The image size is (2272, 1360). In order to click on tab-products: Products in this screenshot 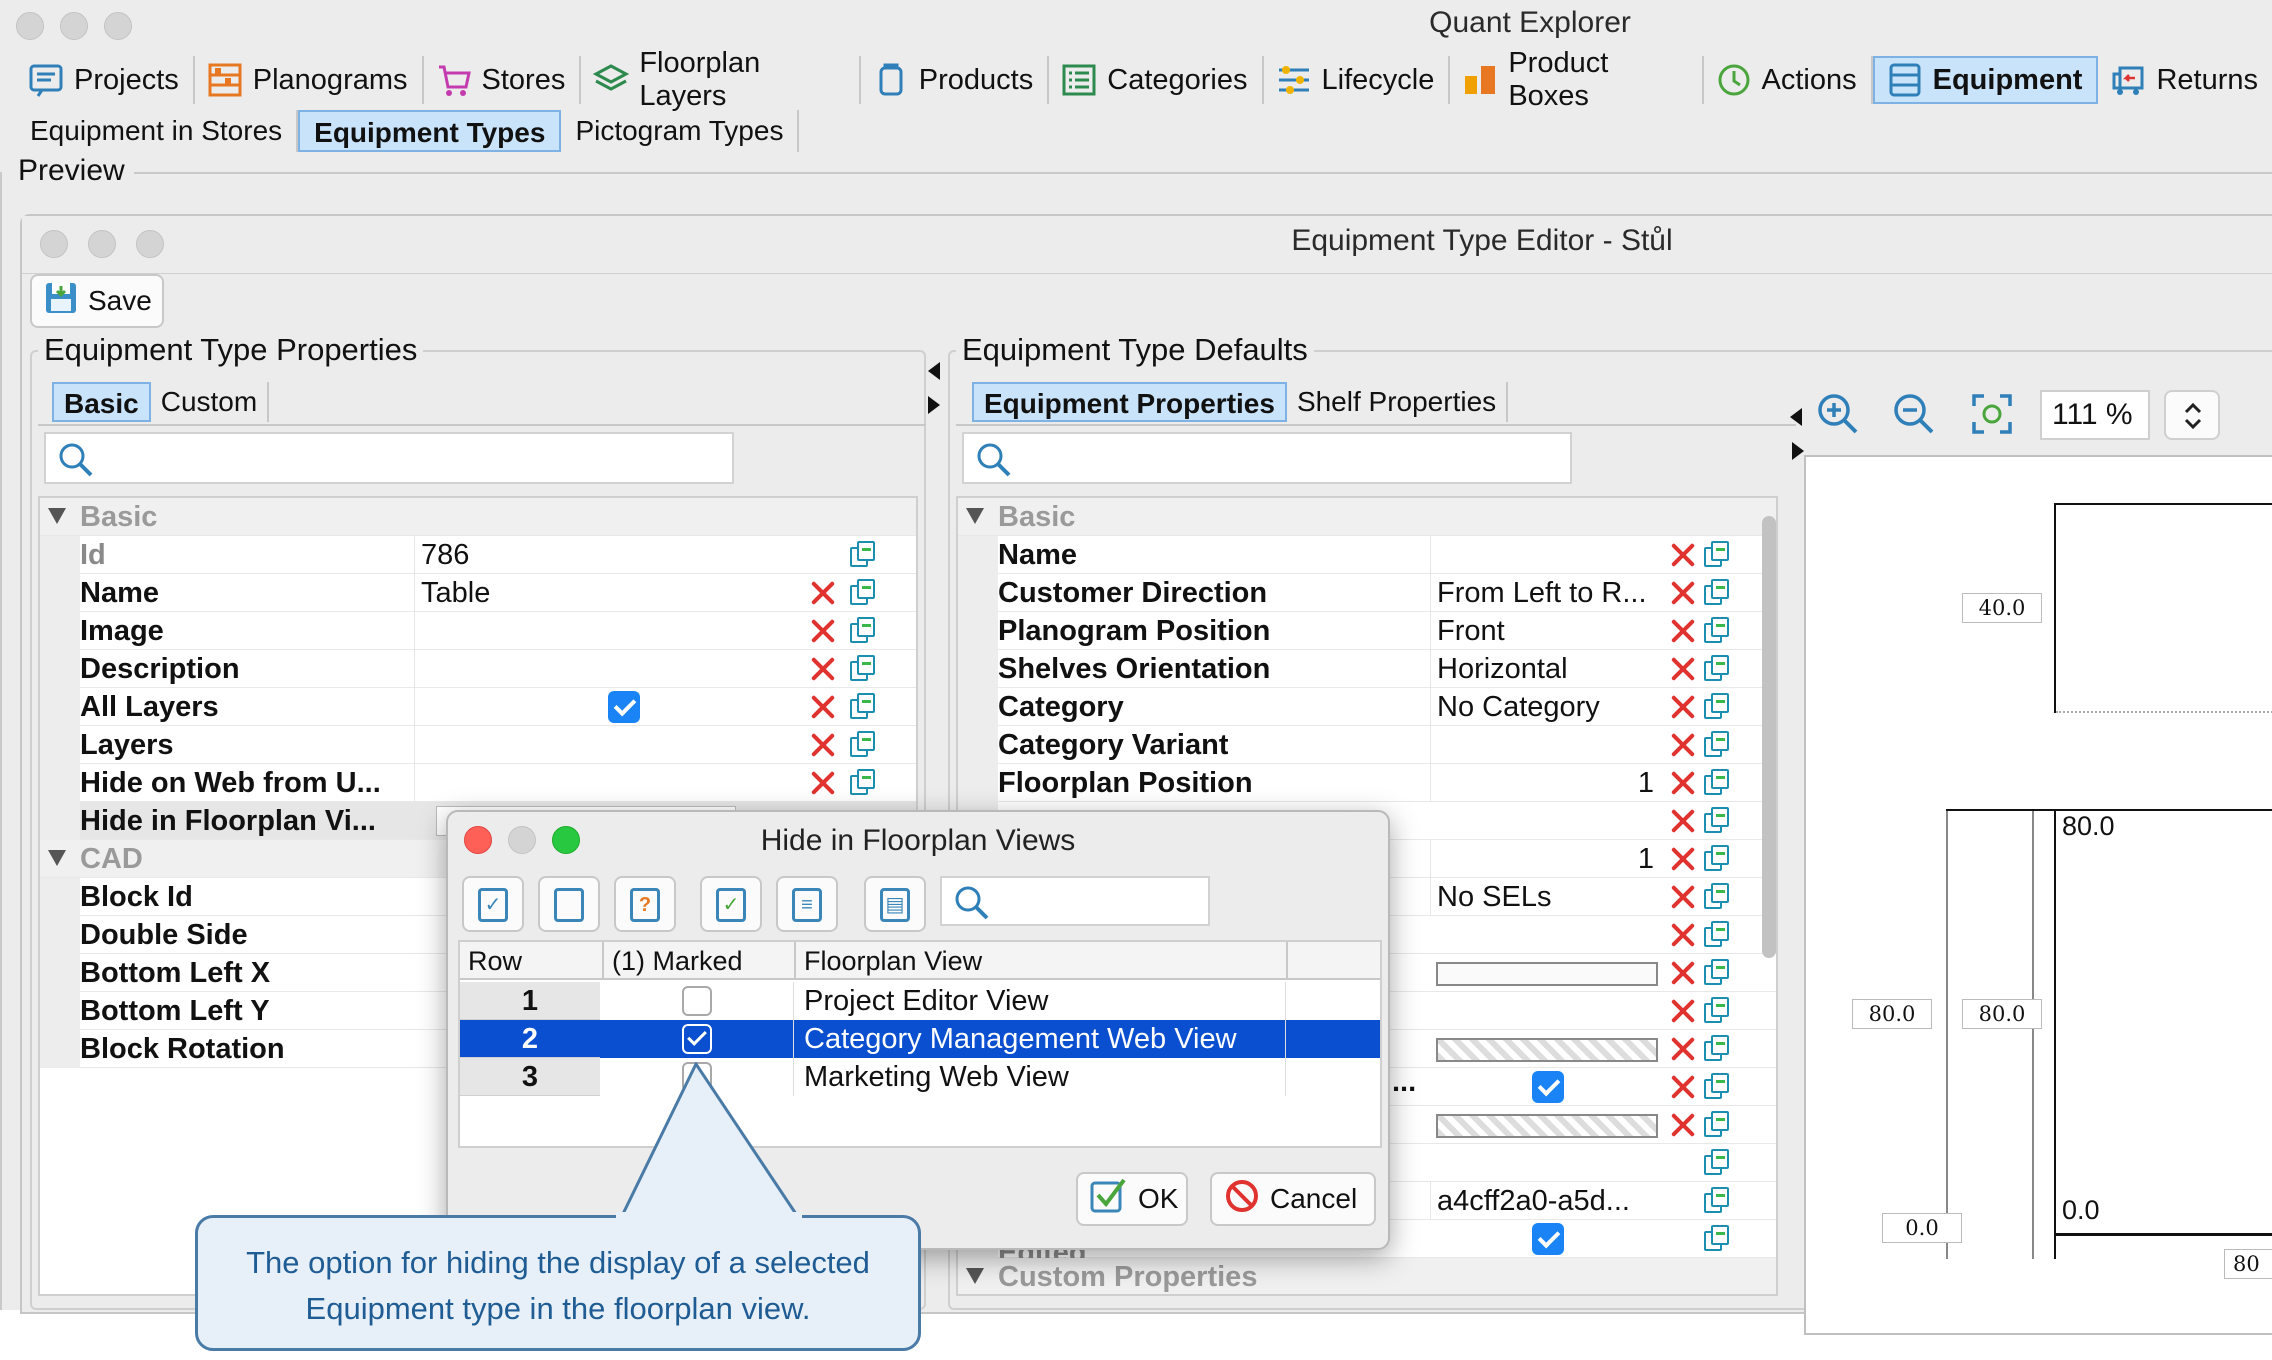, I will do `click(955, 80)`.